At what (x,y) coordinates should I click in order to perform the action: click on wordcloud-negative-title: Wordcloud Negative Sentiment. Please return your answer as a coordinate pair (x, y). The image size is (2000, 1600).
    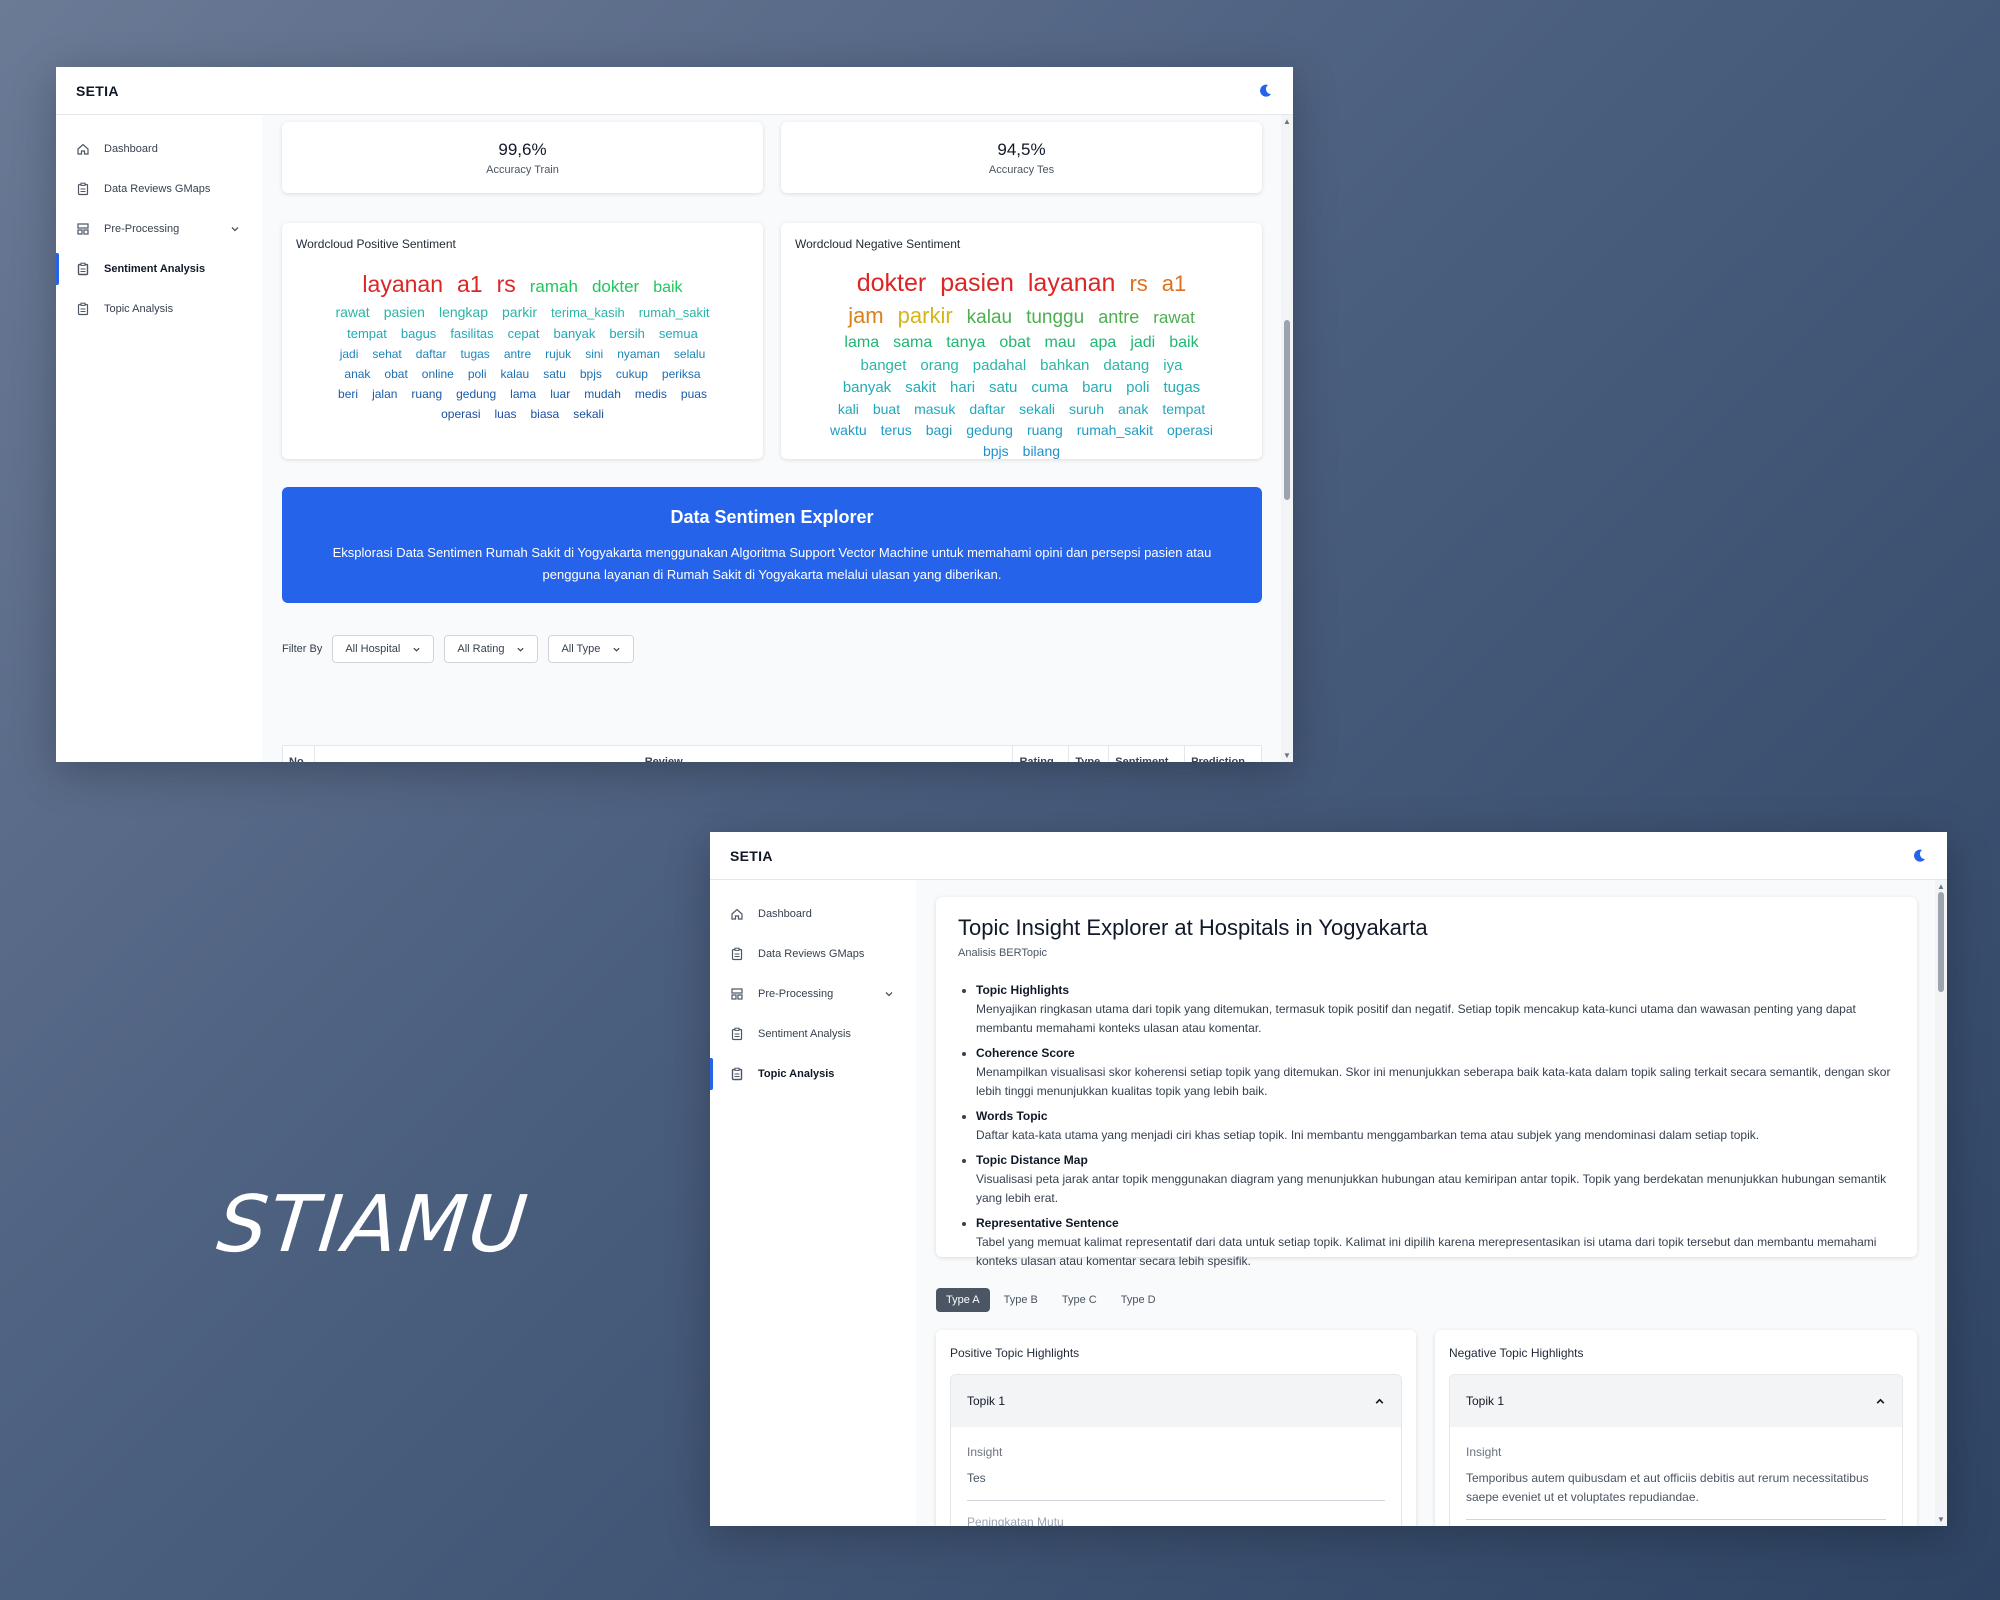
    Looking at the image, I should click on (878, 244).